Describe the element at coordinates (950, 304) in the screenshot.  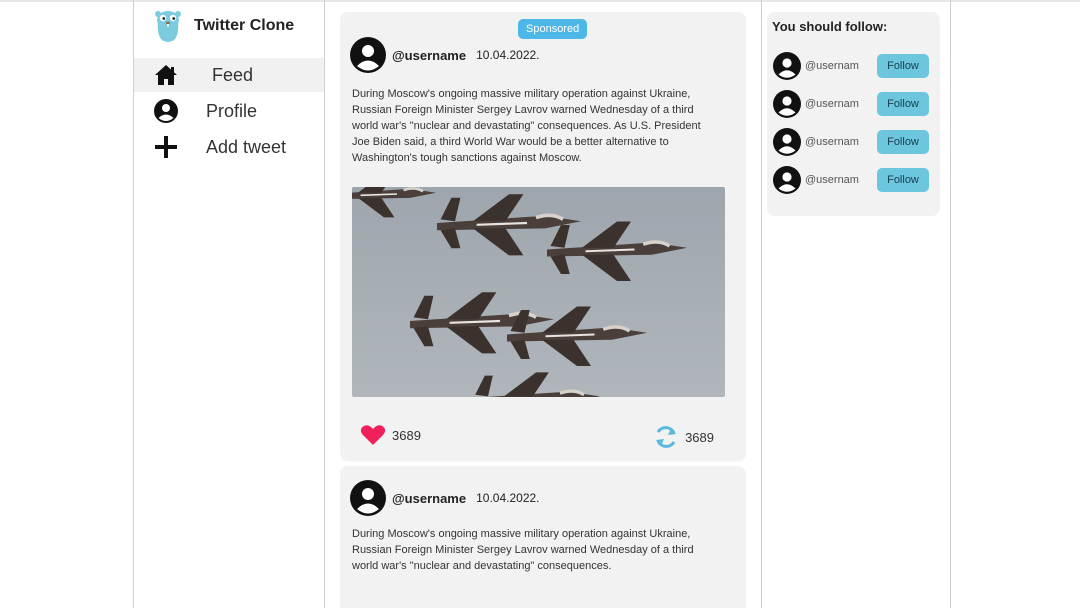
I see `right-divider` at that location.